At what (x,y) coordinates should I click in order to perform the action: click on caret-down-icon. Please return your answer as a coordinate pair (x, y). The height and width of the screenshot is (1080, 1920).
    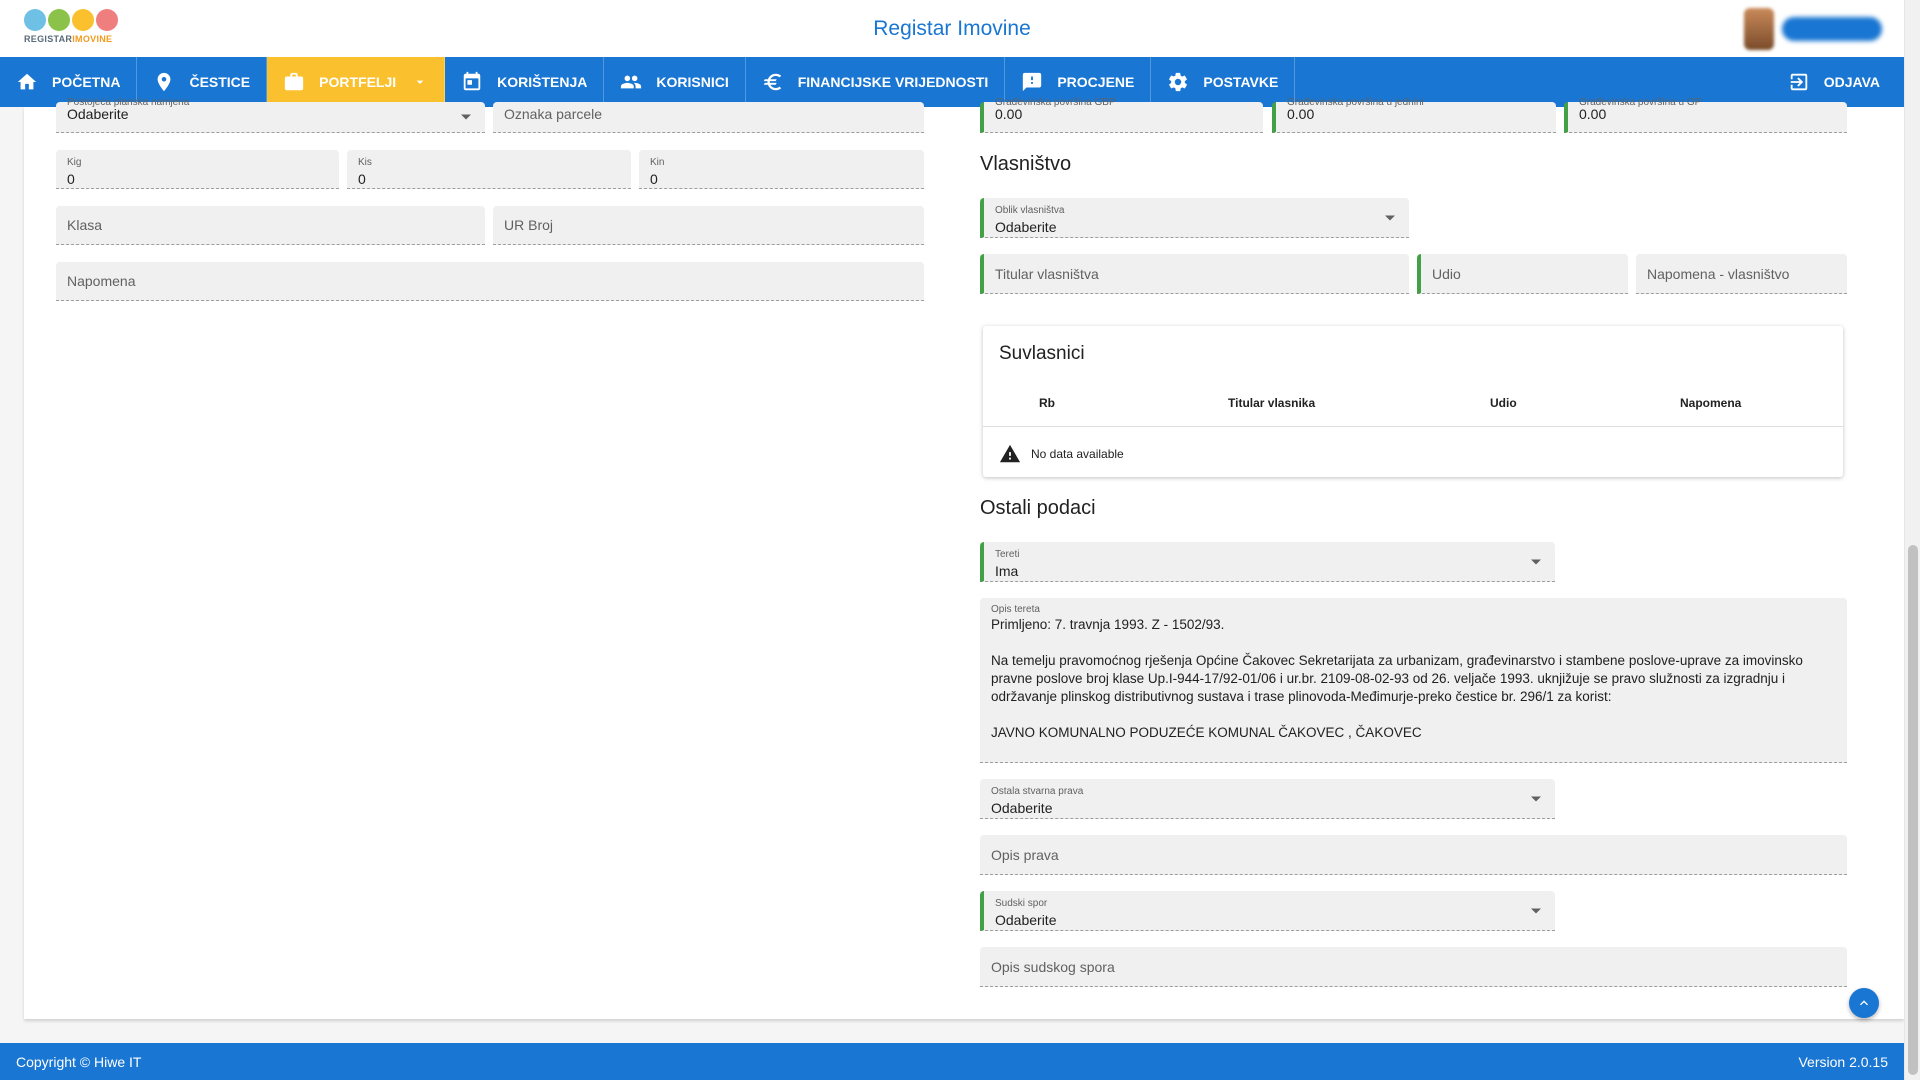
    Looking at the image, I should click on (420, 82).